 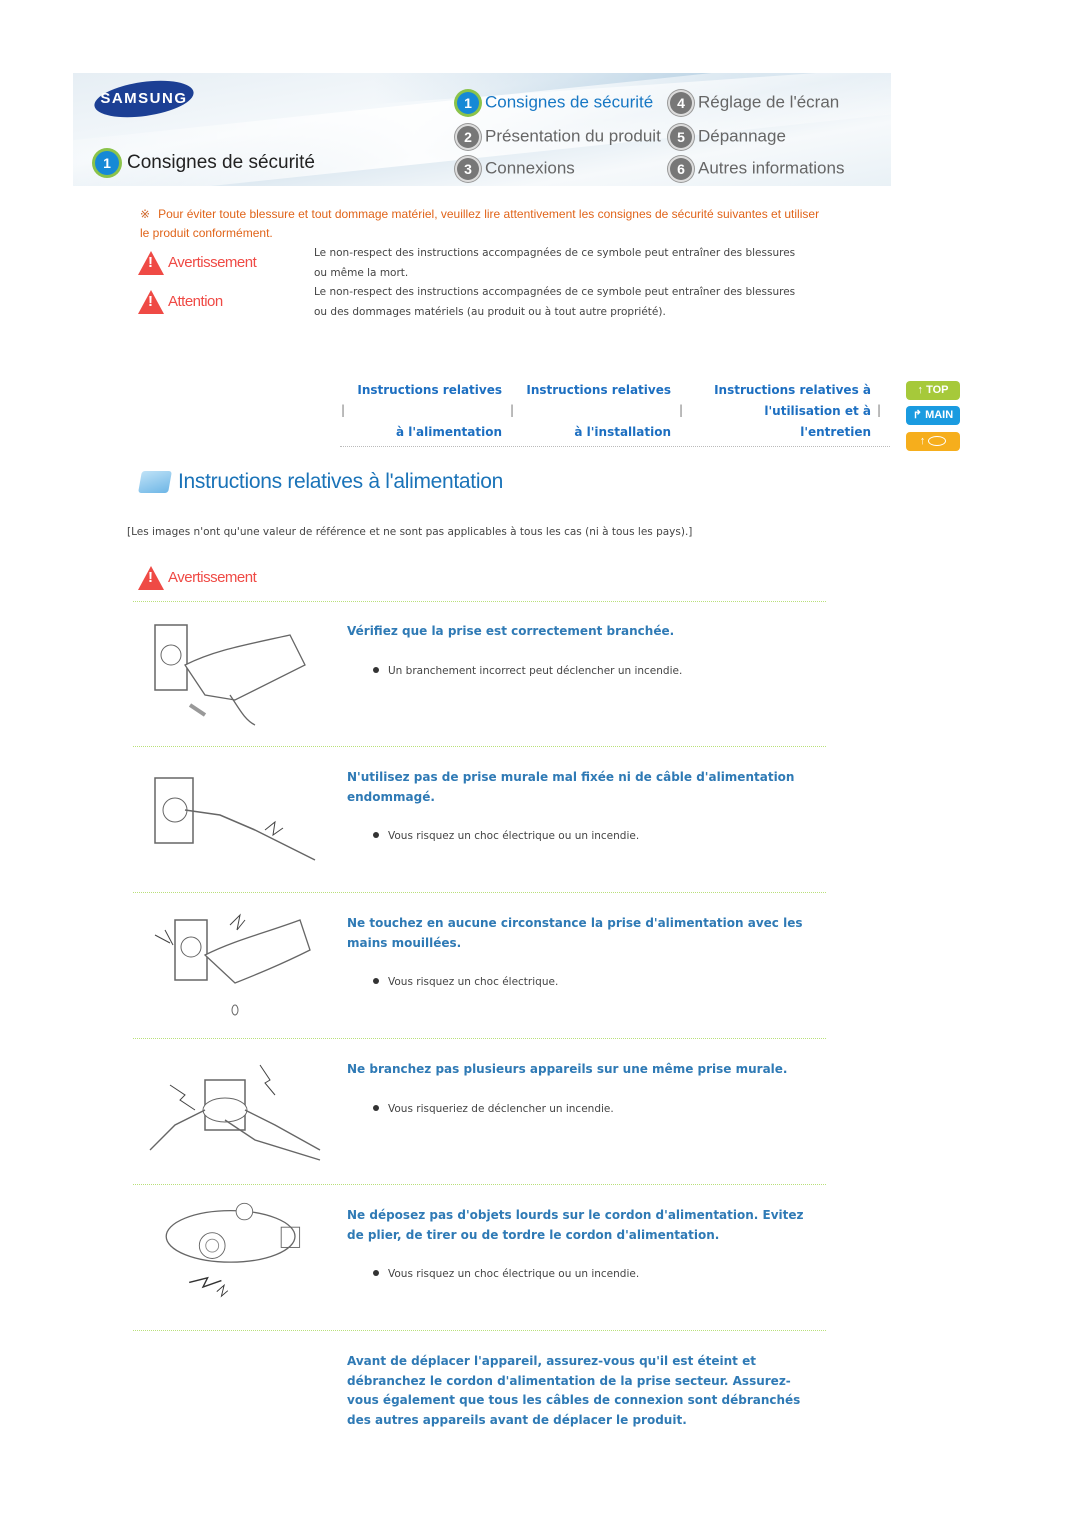 What do you see at coordinates (559, 137) in the screenshot?
I see `menu-item-presentation: 2 Présentation du produit` at bounding box center [559, 137].